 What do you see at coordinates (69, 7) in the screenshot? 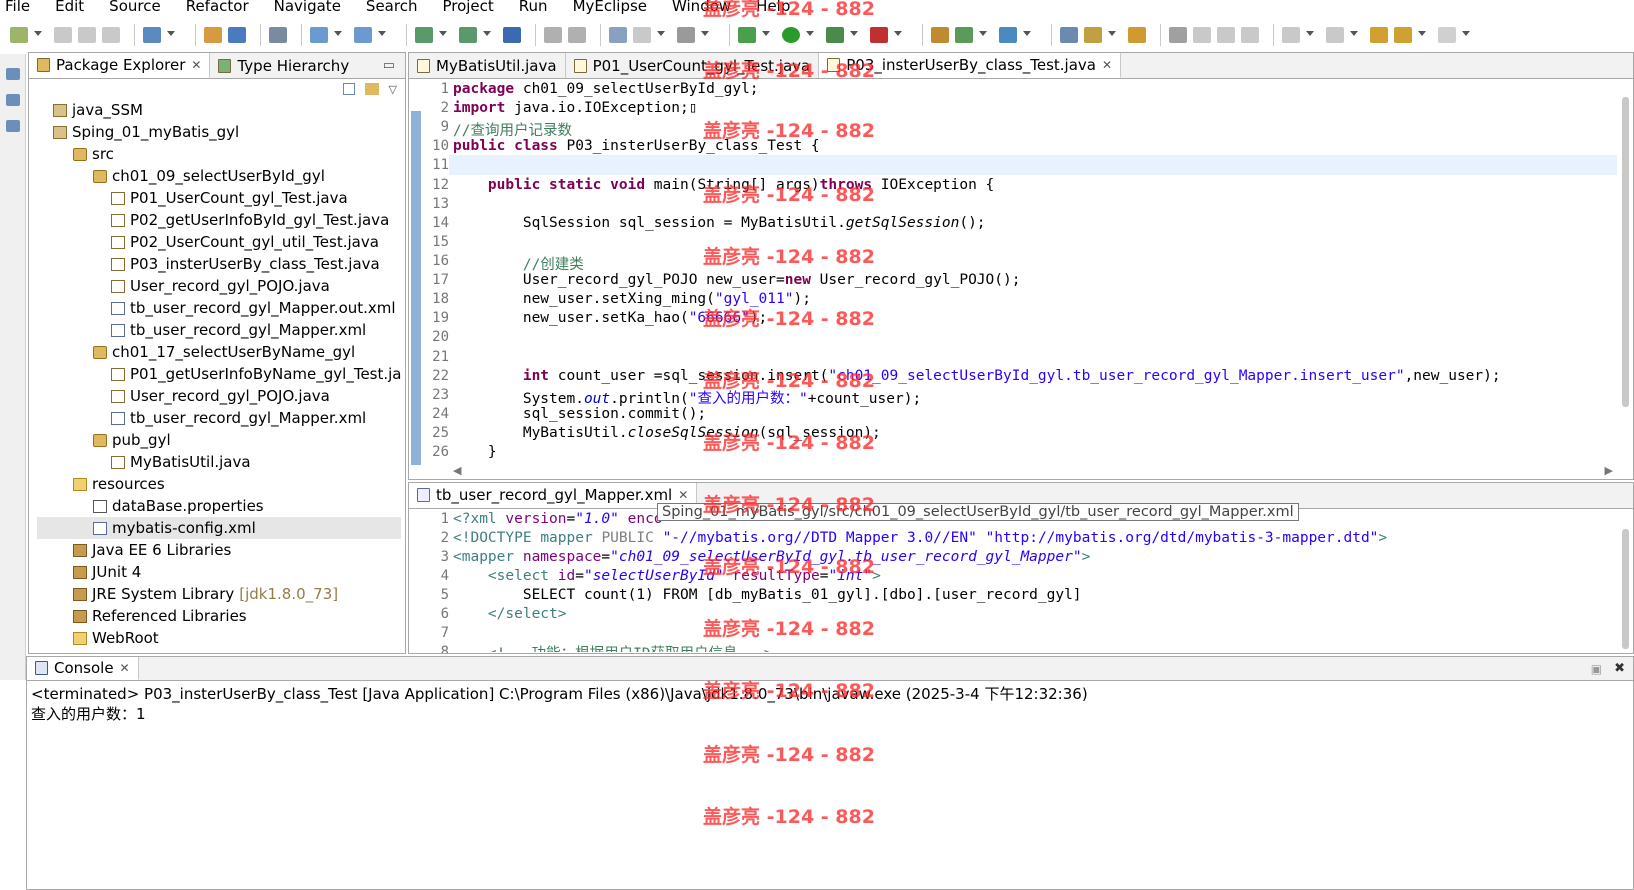
I see `menu-edit: Edit` at bounding box center [69, 7].